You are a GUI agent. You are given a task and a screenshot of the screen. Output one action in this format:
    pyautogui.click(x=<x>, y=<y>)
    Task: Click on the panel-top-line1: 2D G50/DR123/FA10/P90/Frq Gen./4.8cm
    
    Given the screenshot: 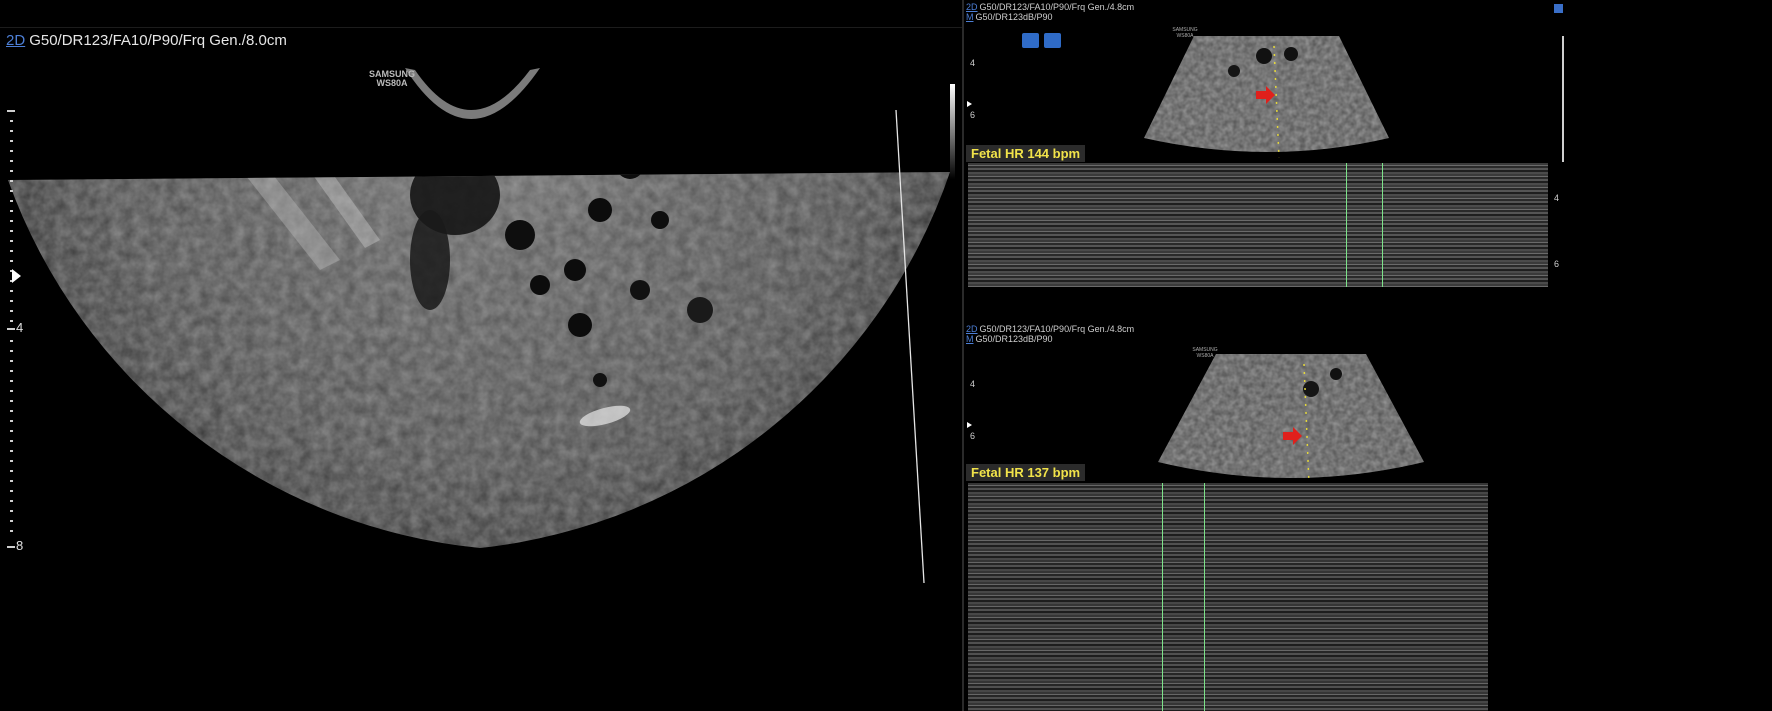 What is the action you would take?
    pyautogui.click(x=1050, y=7)
    